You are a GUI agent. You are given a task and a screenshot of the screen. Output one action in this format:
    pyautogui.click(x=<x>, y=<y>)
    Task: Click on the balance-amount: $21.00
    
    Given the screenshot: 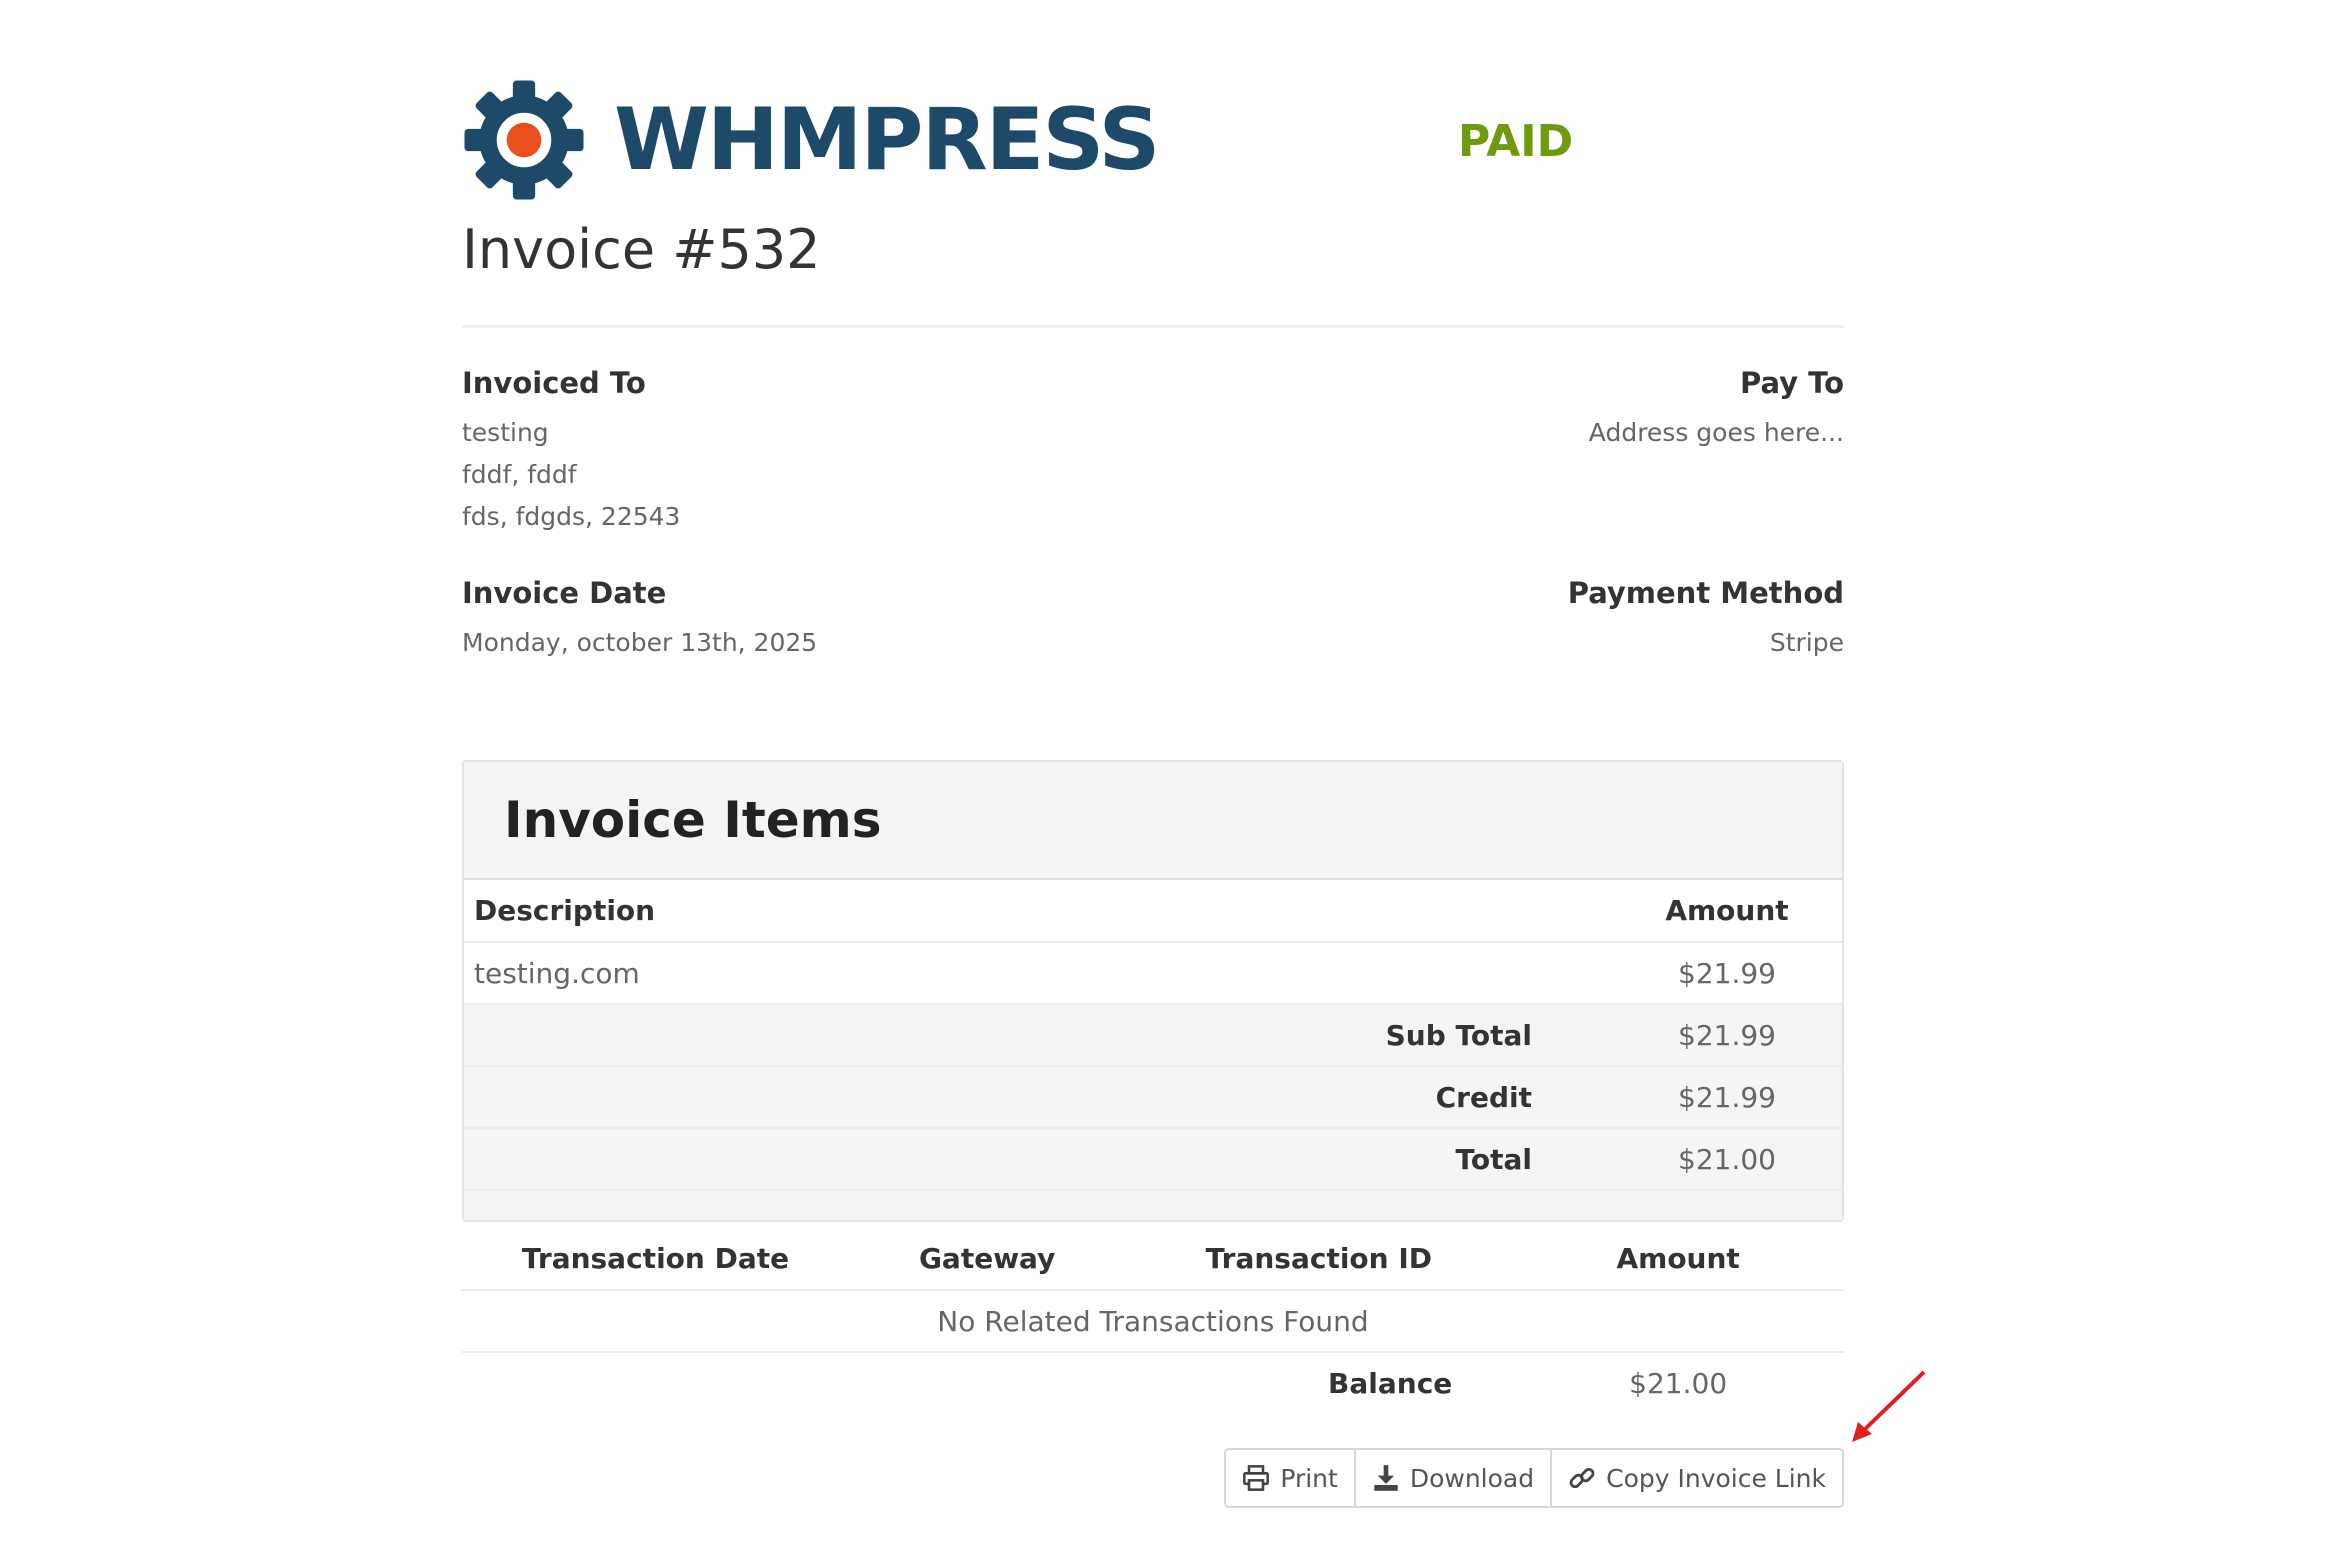 What is the action you would take?
    pyautogui.click(x=1678, y=1383)
    